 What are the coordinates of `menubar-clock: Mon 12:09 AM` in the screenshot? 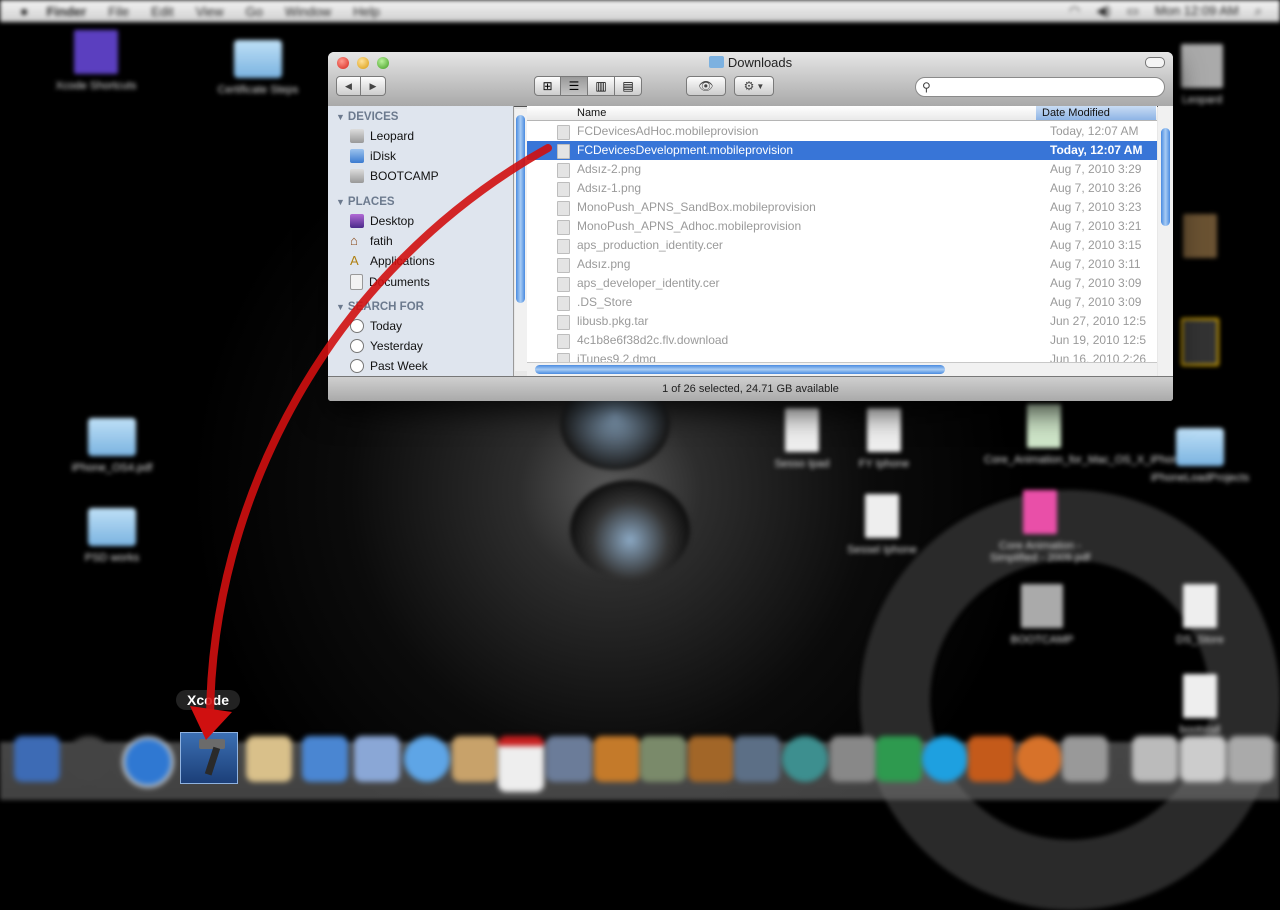 It's located at (1197, 11).